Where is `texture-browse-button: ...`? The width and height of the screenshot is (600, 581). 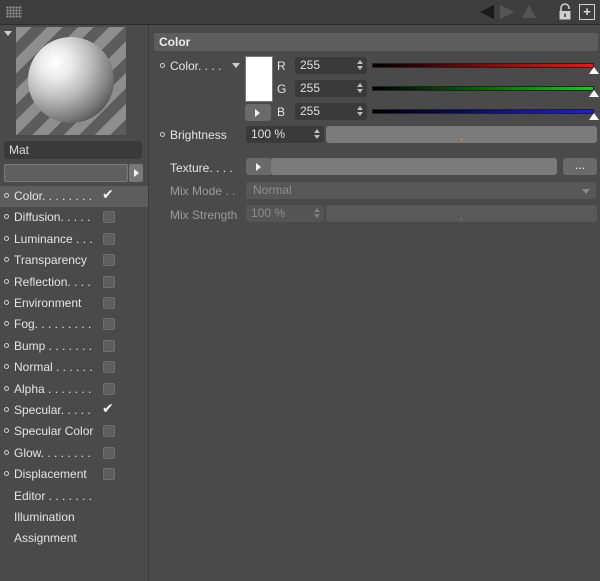 texture-browse-button: ... is located at coordinates (580, 166).